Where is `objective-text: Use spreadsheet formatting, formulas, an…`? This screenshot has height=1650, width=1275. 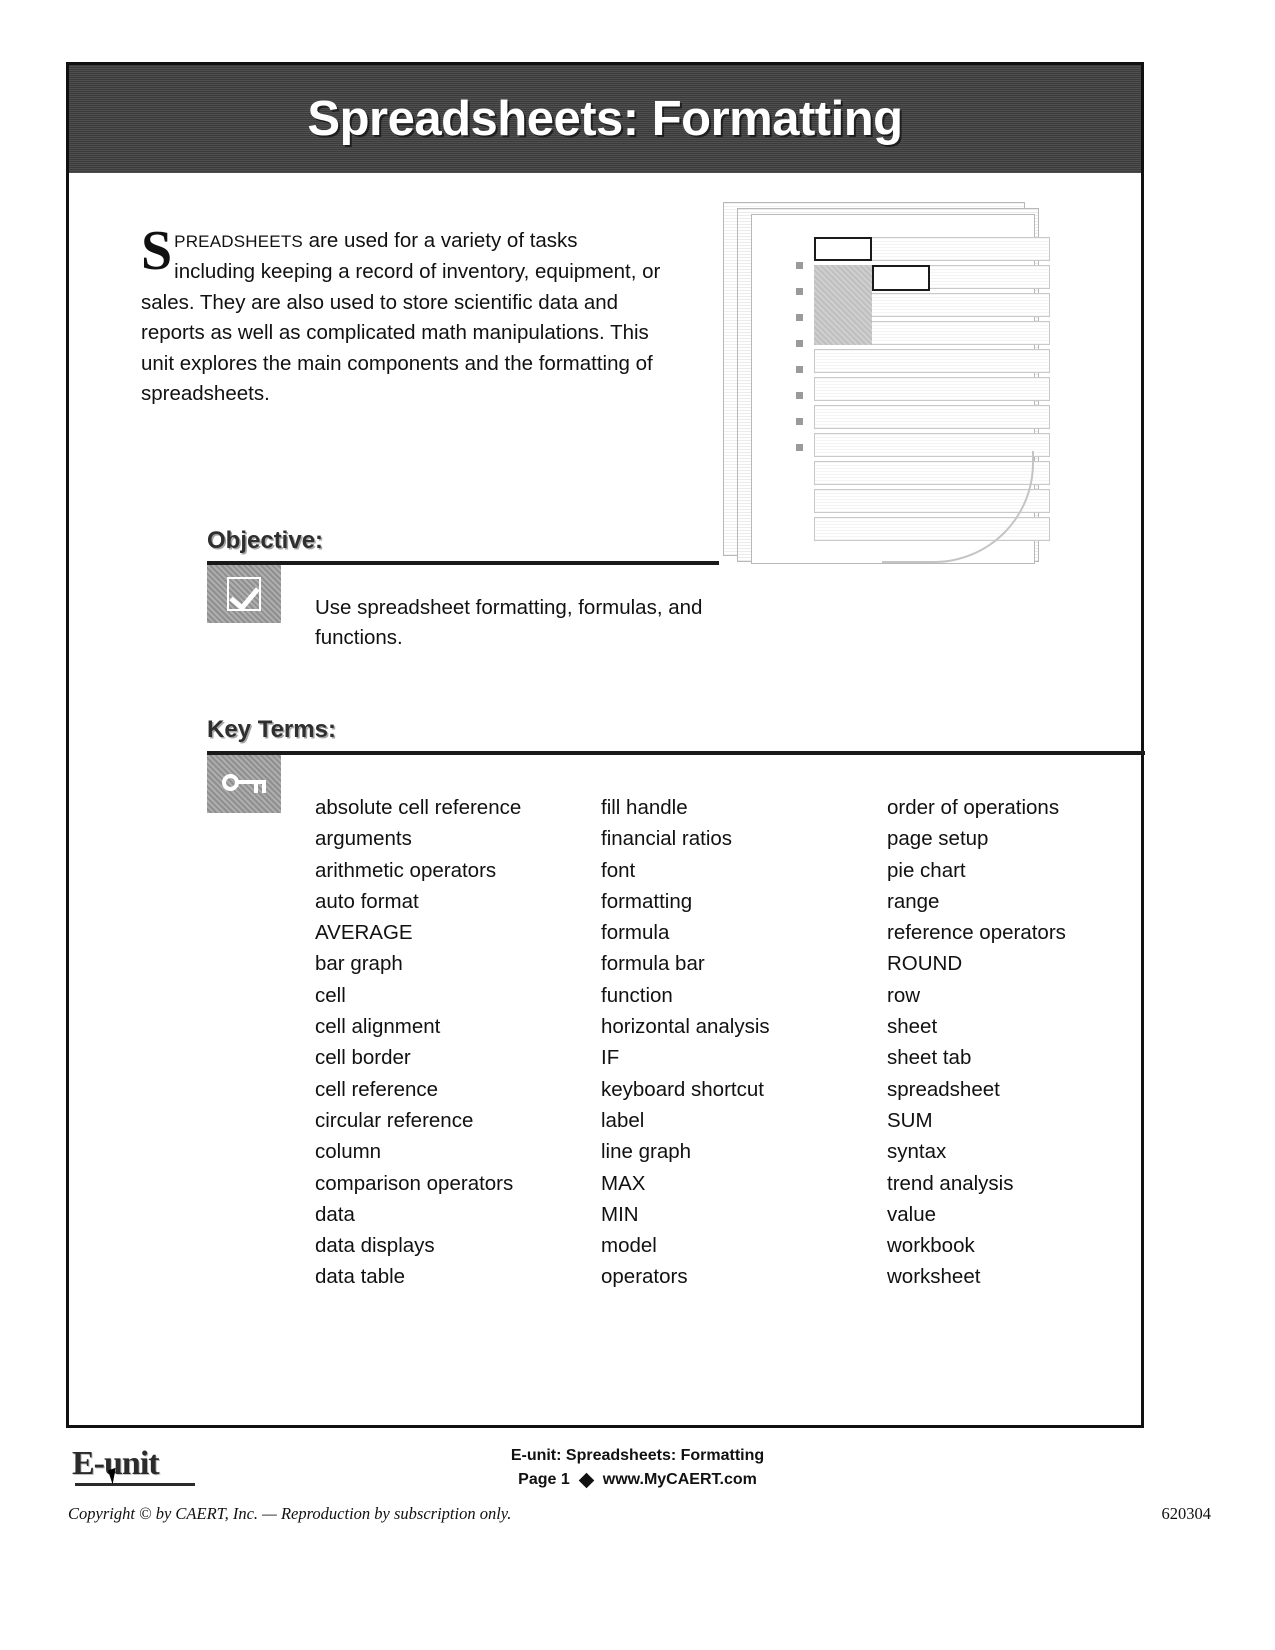 objective-text: Use spreadsheet formatting, formulas, an… is located at coordinates (509, 622).